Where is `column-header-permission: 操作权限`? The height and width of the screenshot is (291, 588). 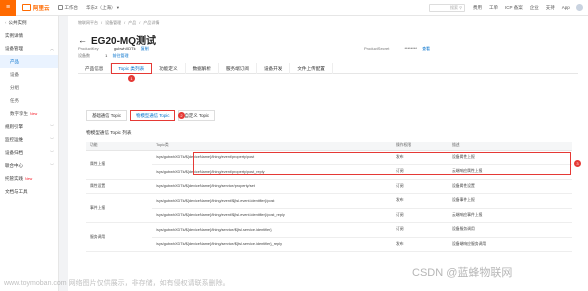 column-header-permission: 操作权限 is located at coordinates (420, 146).